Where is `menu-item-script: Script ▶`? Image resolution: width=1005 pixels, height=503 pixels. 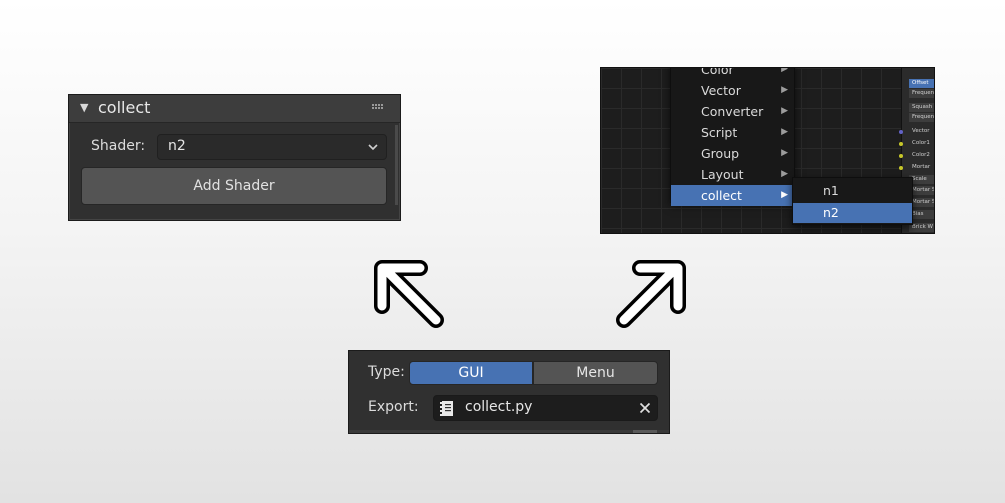 menu-item-script: Script ▶ is located at coordinates (732, 132).